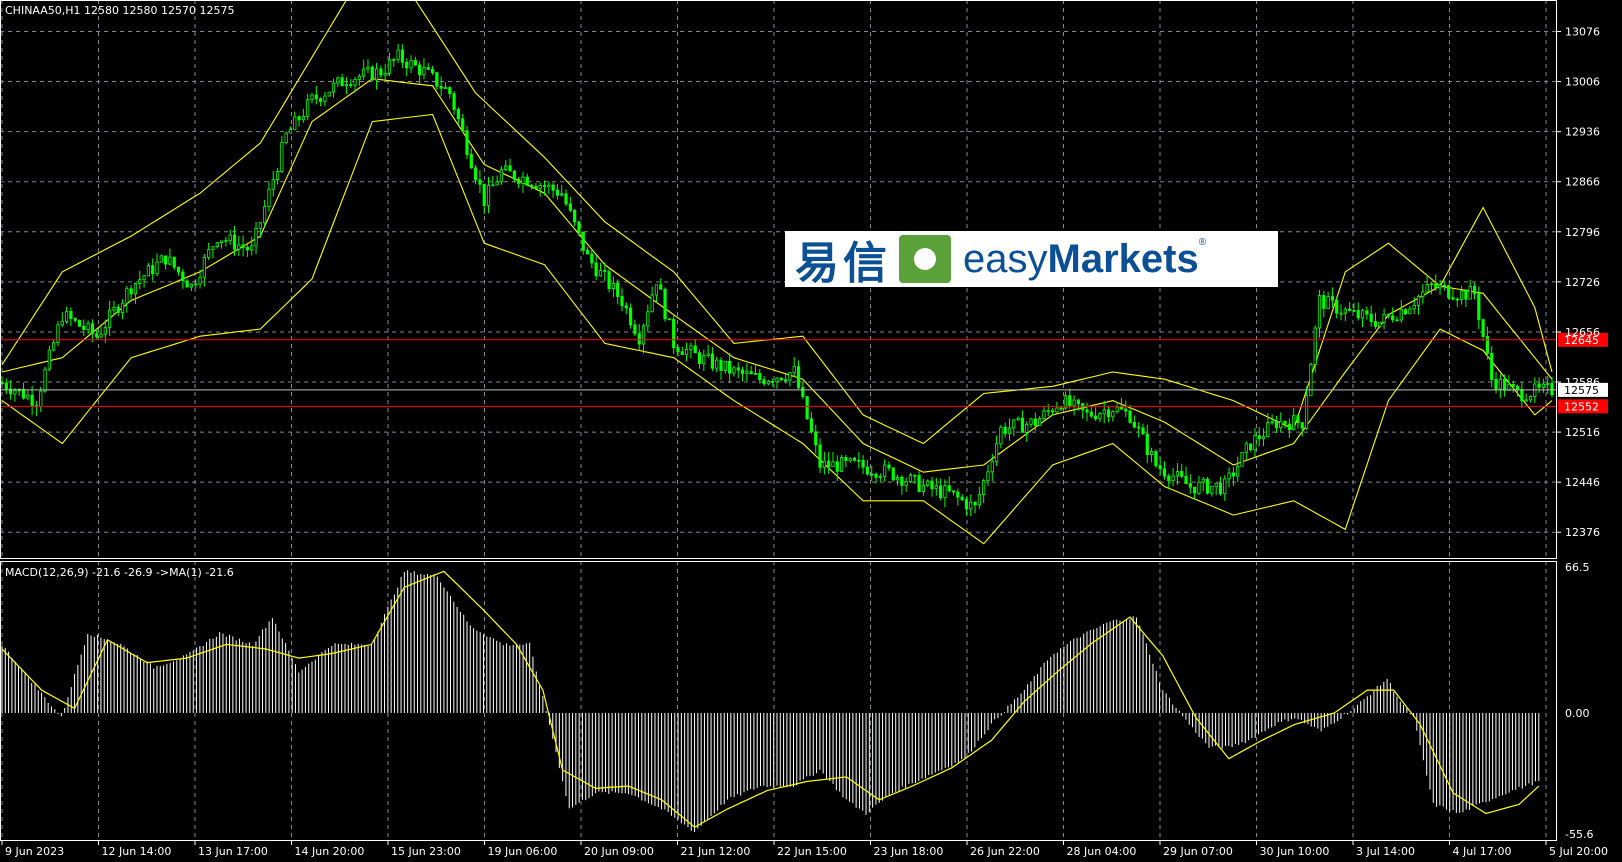 The width and height of the screenshot is (1622, 862). What do you see at coordinates (804, 373) in the screenshot?
I see `price-lines: 126451255212575` at bounding box center [804, 373].